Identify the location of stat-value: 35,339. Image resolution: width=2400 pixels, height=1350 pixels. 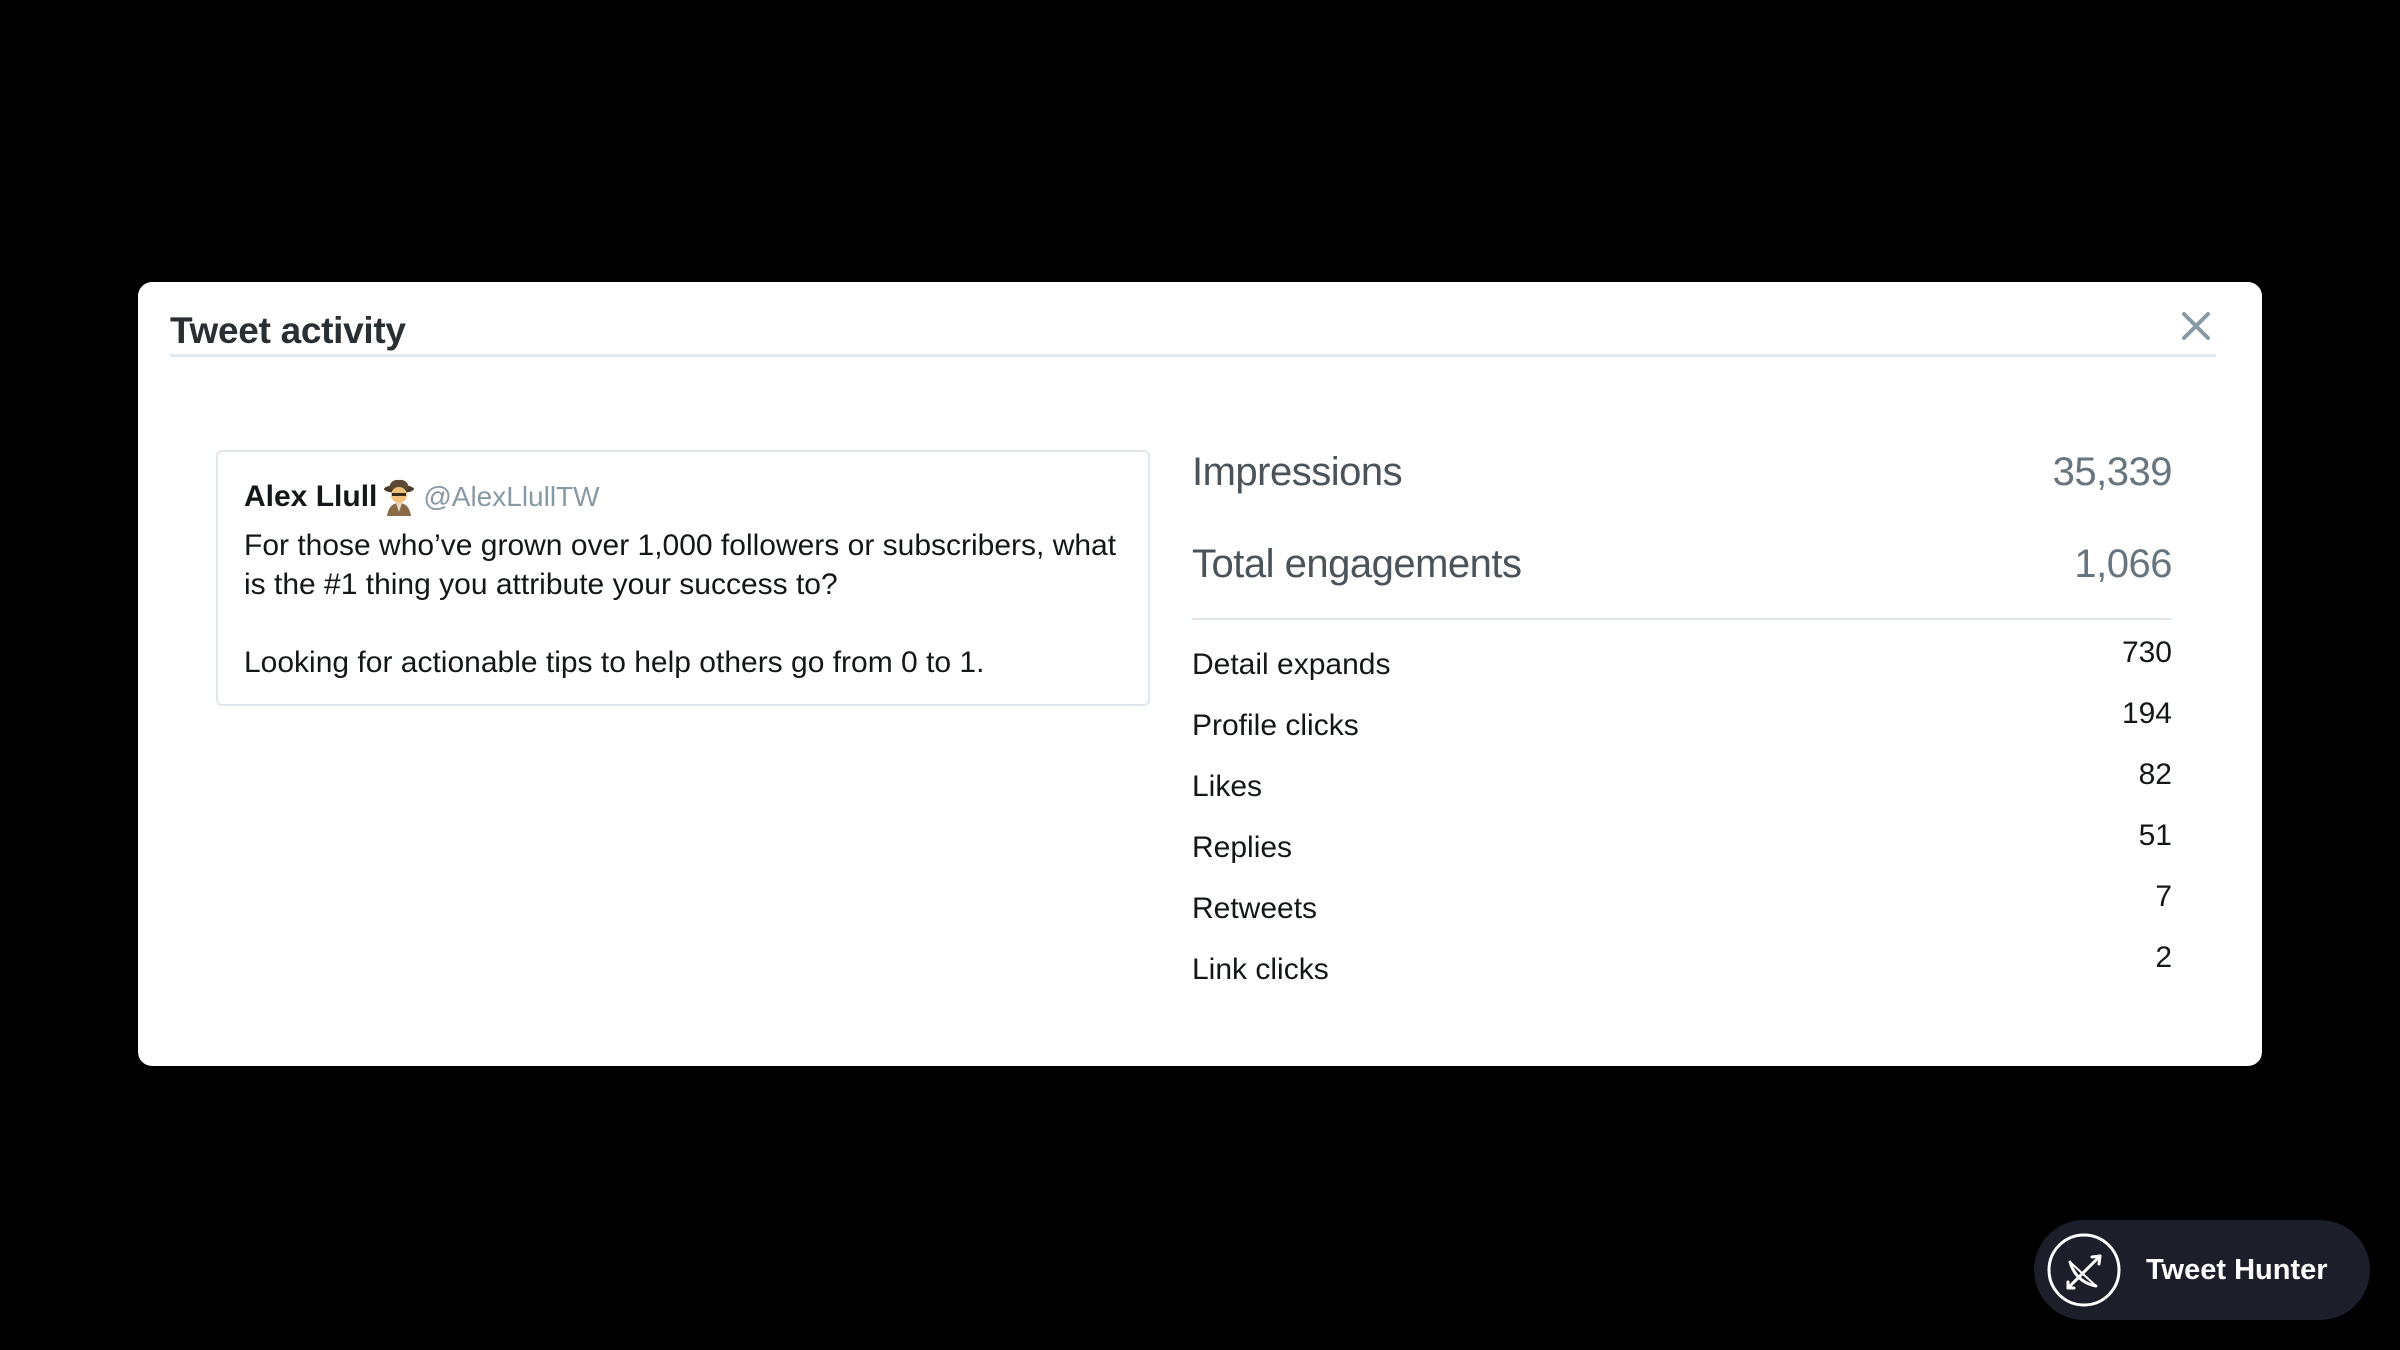
(2112, 472).